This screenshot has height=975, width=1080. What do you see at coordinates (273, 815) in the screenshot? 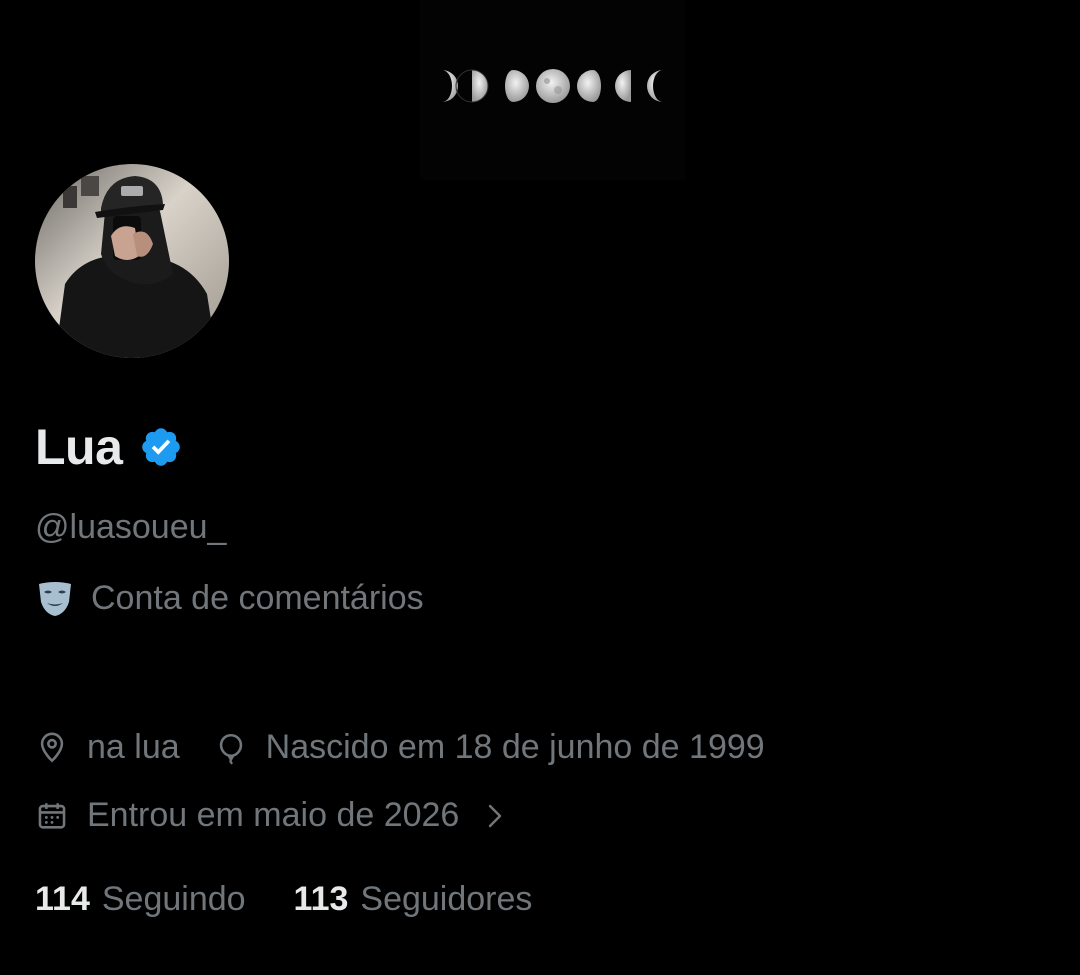
I see `profile-joined: Entrou em maio de 2026` at bounding box center [273, 815].